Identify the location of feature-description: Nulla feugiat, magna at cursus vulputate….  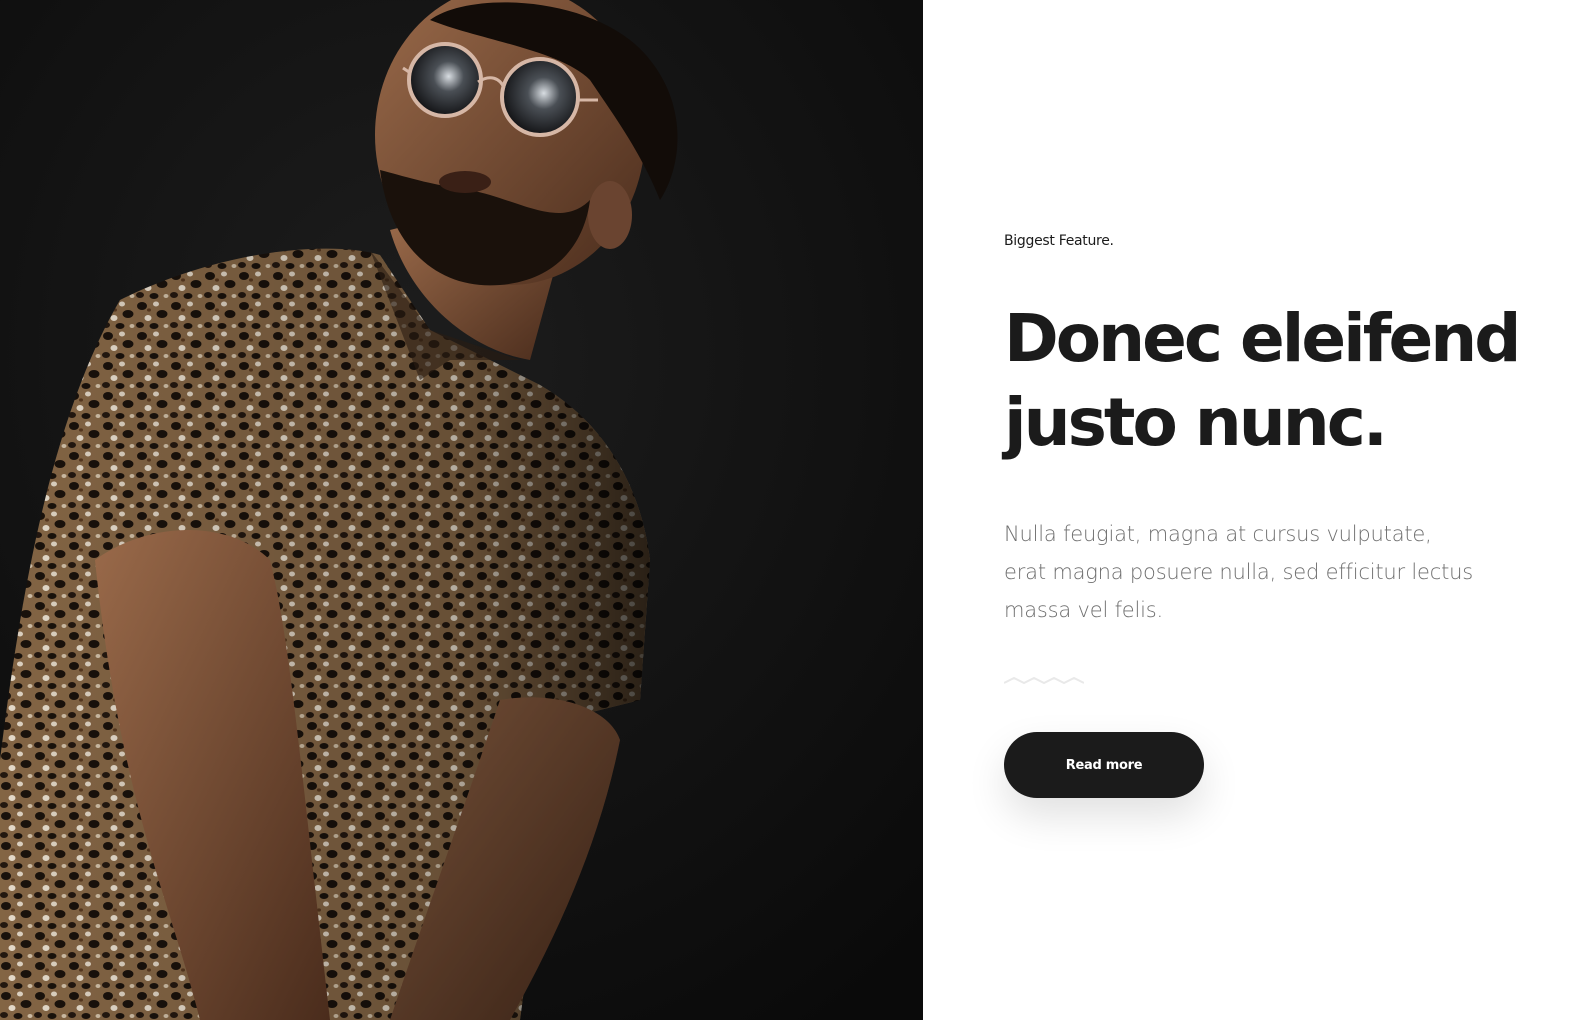
(1238, 572).